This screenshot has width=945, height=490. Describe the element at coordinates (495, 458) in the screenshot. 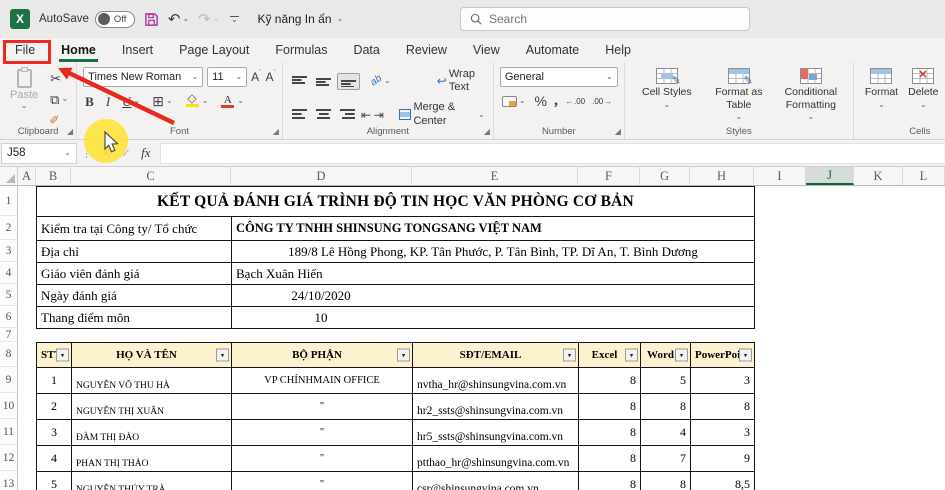

I see `cell-email: ptthao_hr@shinsungvina.com.vn` at that location.